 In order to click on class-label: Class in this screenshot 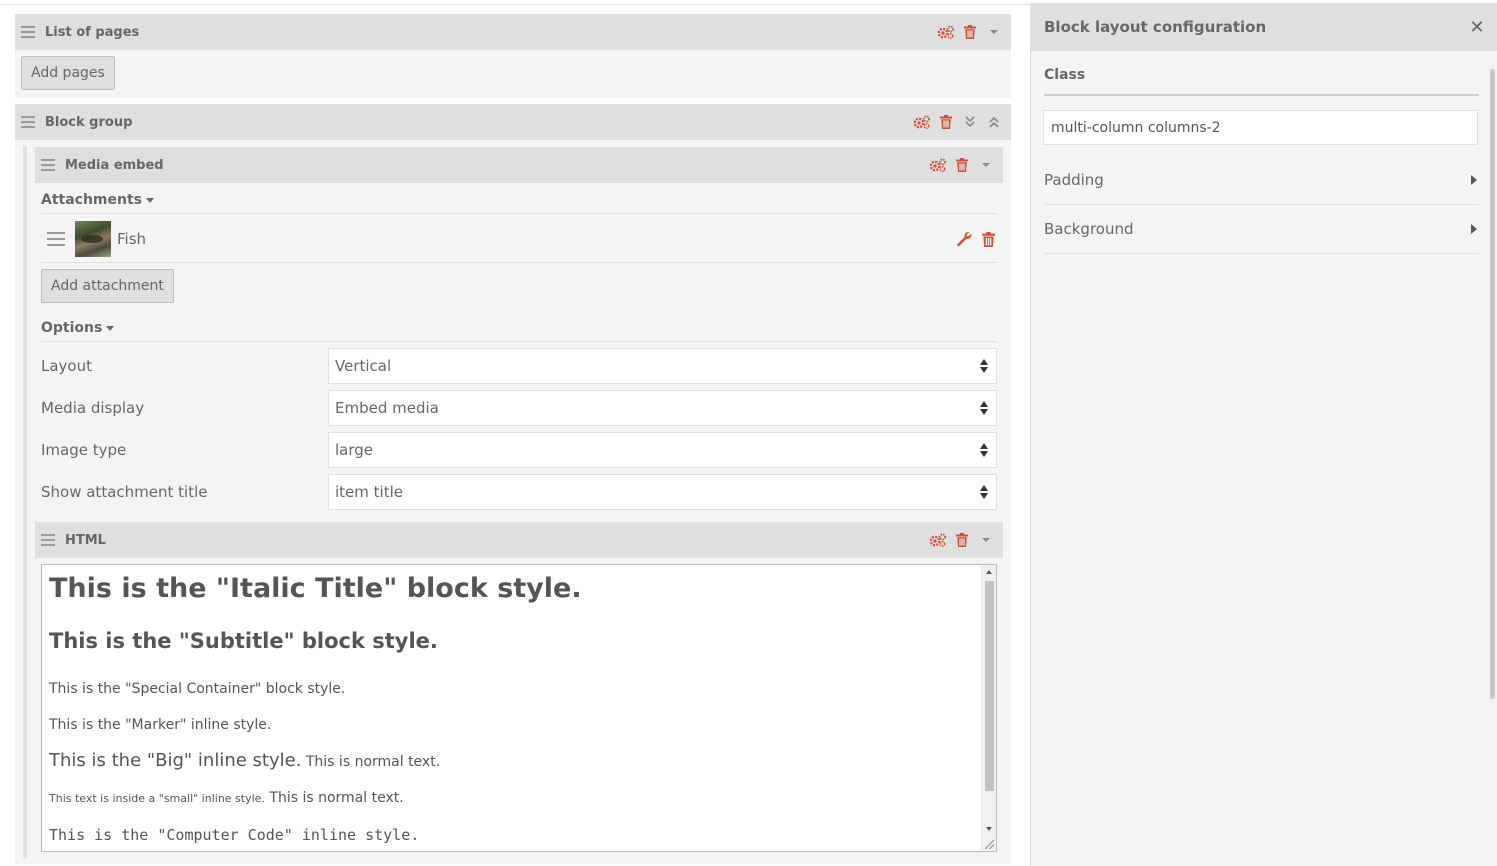, I will do `click(1065, 75)`.